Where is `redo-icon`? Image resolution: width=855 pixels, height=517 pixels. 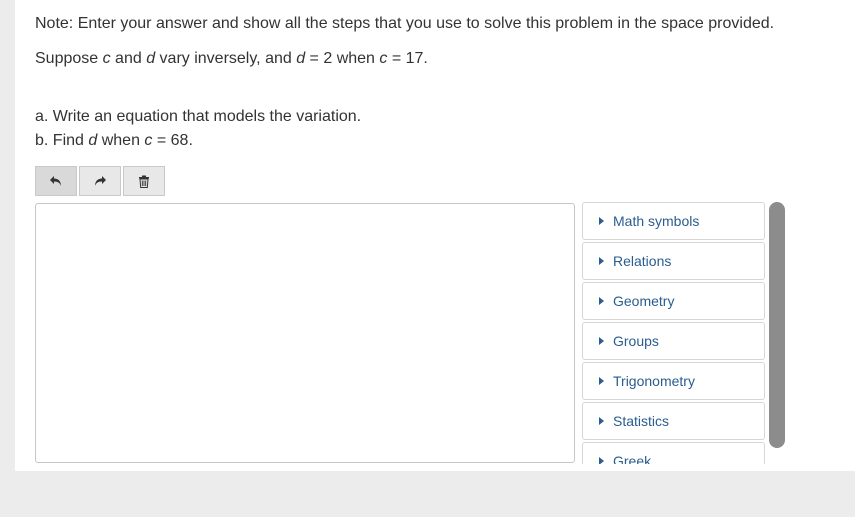 redo-icon is located at coordinates (100, 181).